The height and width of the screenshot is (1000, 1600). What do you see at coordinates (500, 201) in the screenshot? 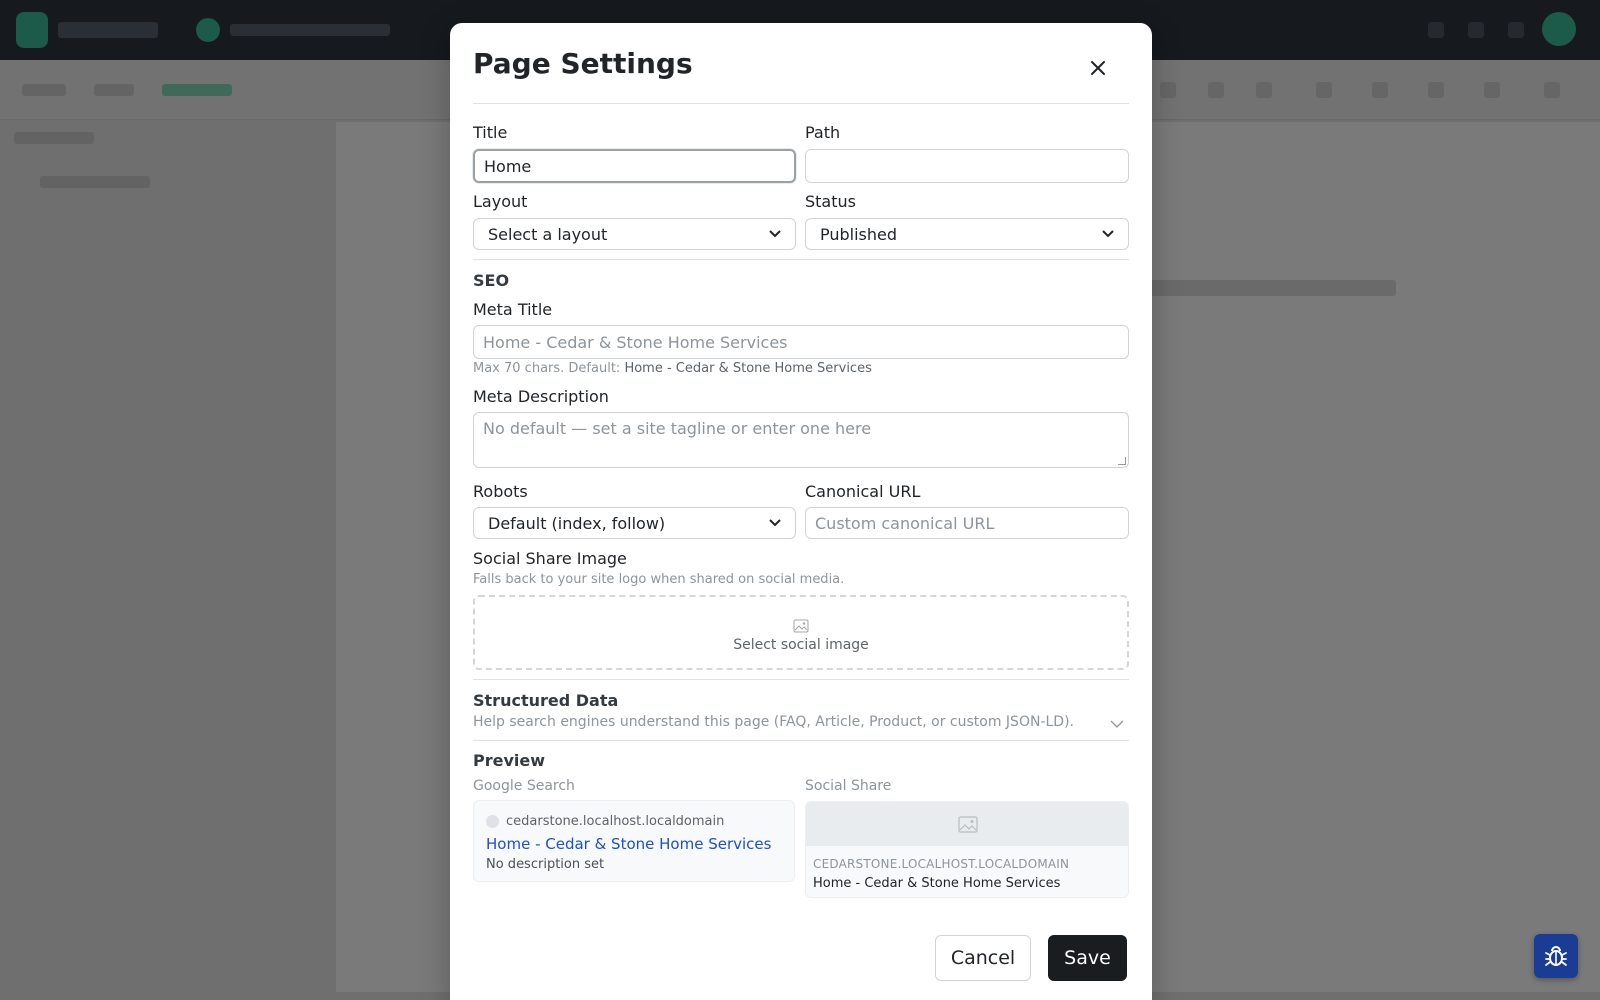
I see `layout-label: Layout` at bounding box center [500, 201].